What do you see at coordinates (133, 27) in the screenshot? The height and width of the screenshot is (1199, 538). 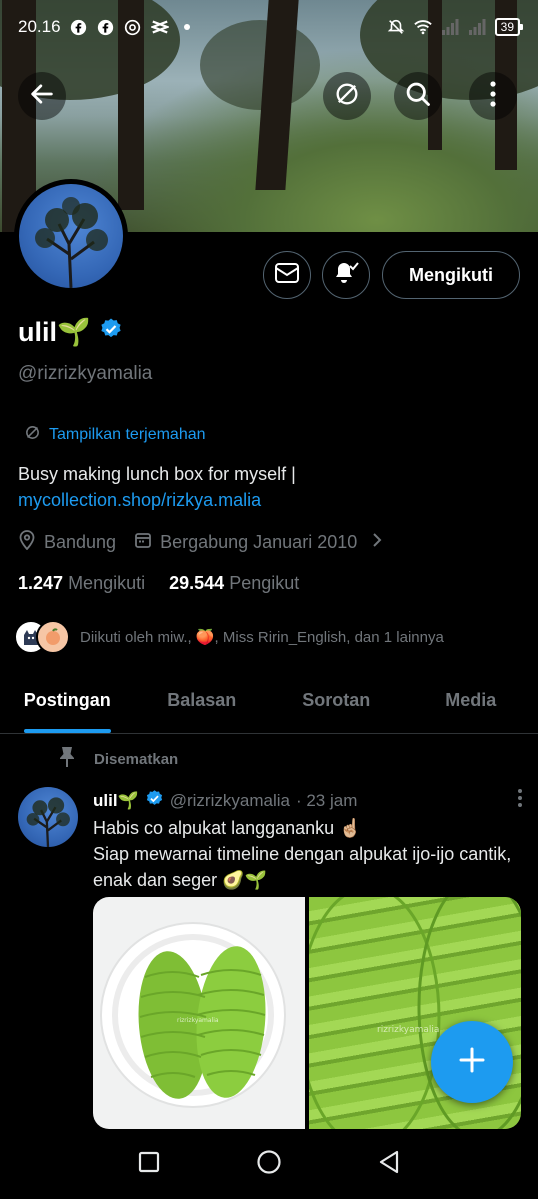 I see `threads-icon` at bounding box center [133, 27].